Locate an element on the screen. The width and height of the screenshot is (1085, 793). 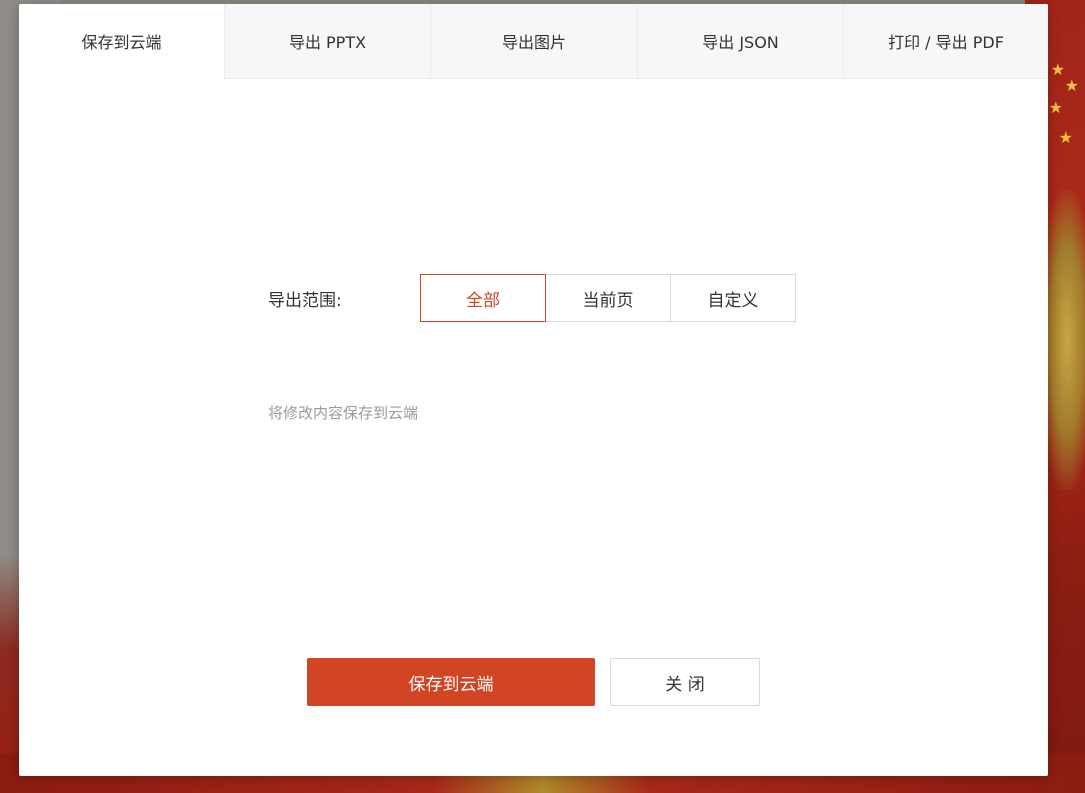
dialog-actions: 保存到云端 关 闭 is located at coordinates (533, 682).